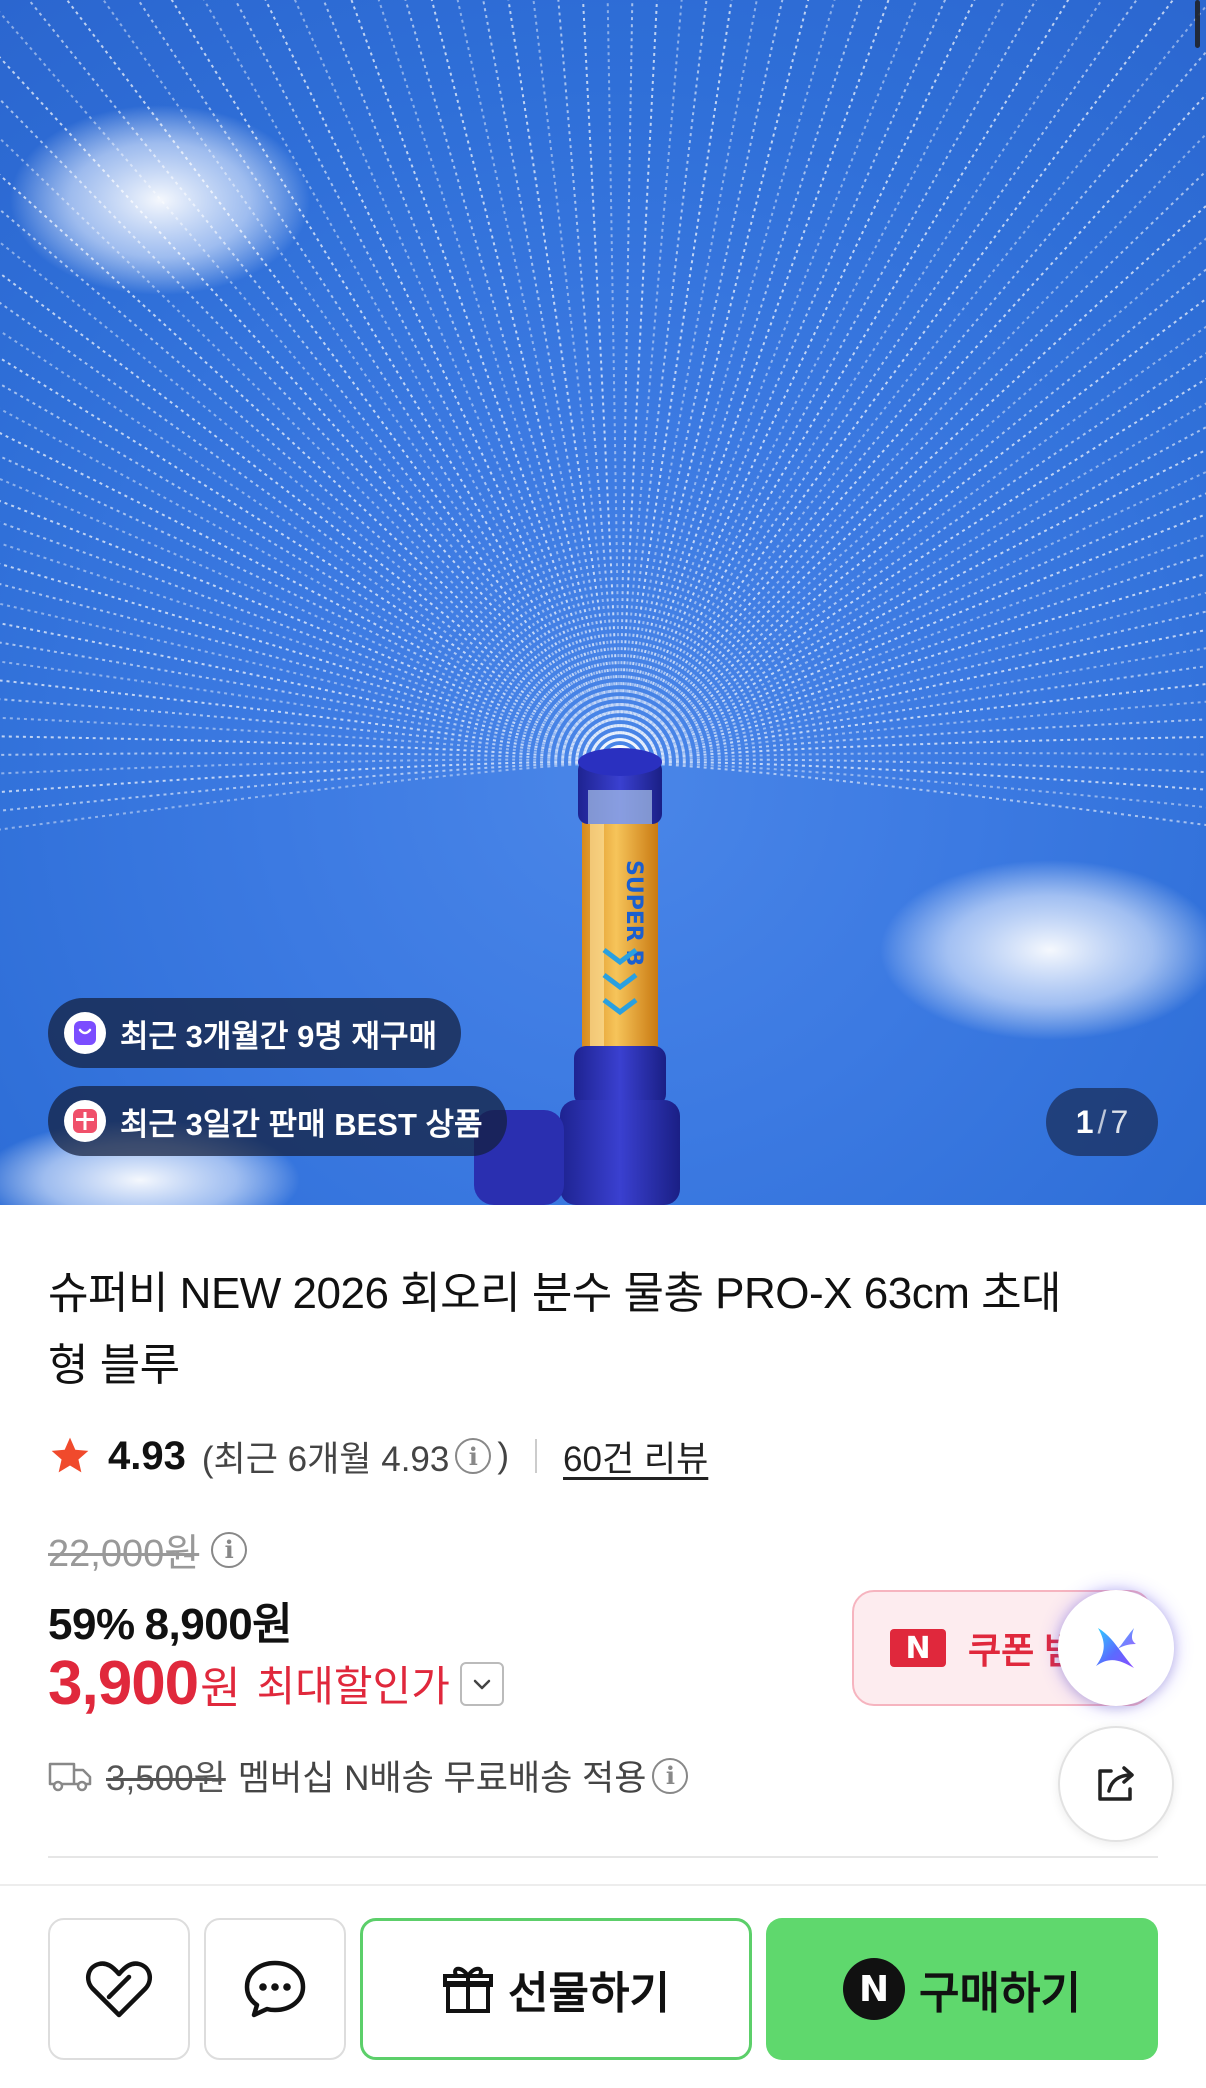  Describe the element at coordinates (503, 1455) in the screenshot. I see `recent-rating-close: )` at that location.